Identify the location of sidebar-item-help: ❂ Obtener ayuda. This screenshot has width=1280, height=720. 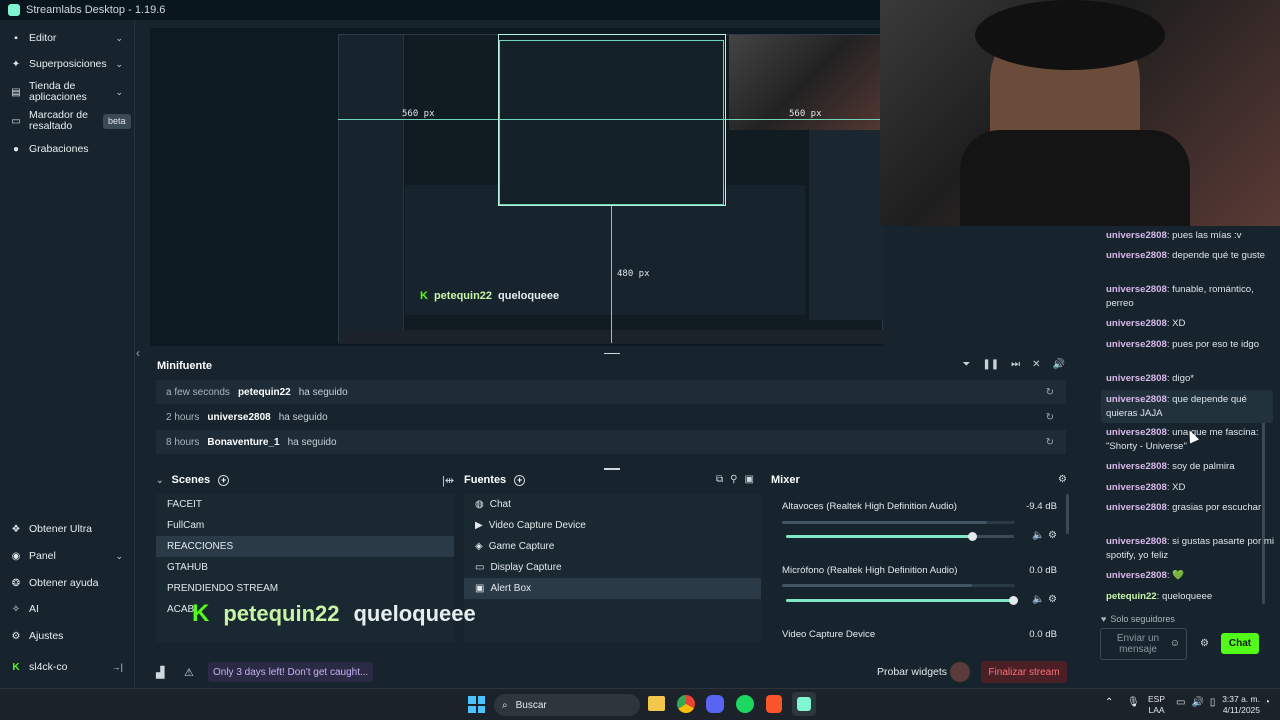
(67, 583).